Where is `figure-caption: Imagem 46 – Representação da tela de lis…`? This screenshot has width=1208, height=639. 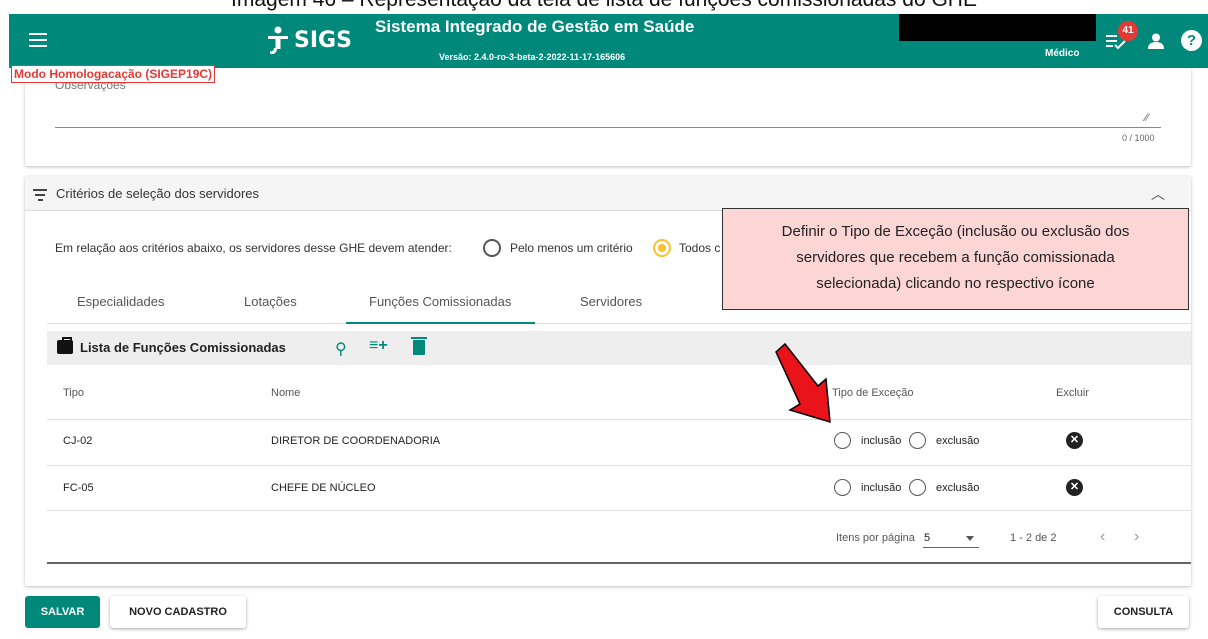 figure-caption: Imagem 46 – Representação da tela de lis… is located at coordinates (604, 6).